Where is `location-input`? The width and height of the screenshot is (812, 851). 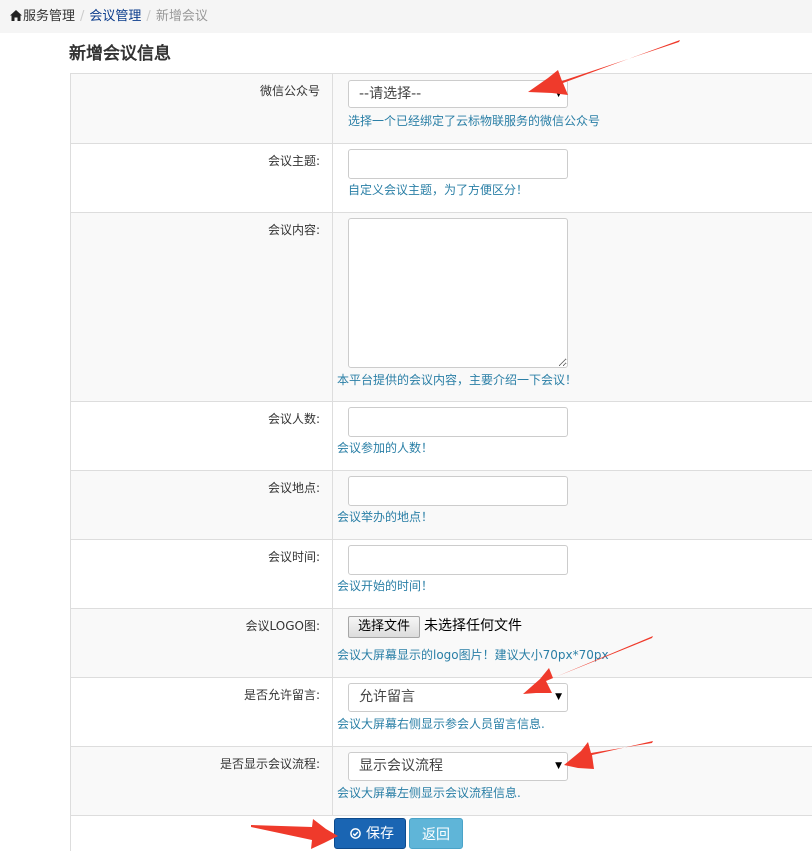 location-input is located at coordinates (458, 491).